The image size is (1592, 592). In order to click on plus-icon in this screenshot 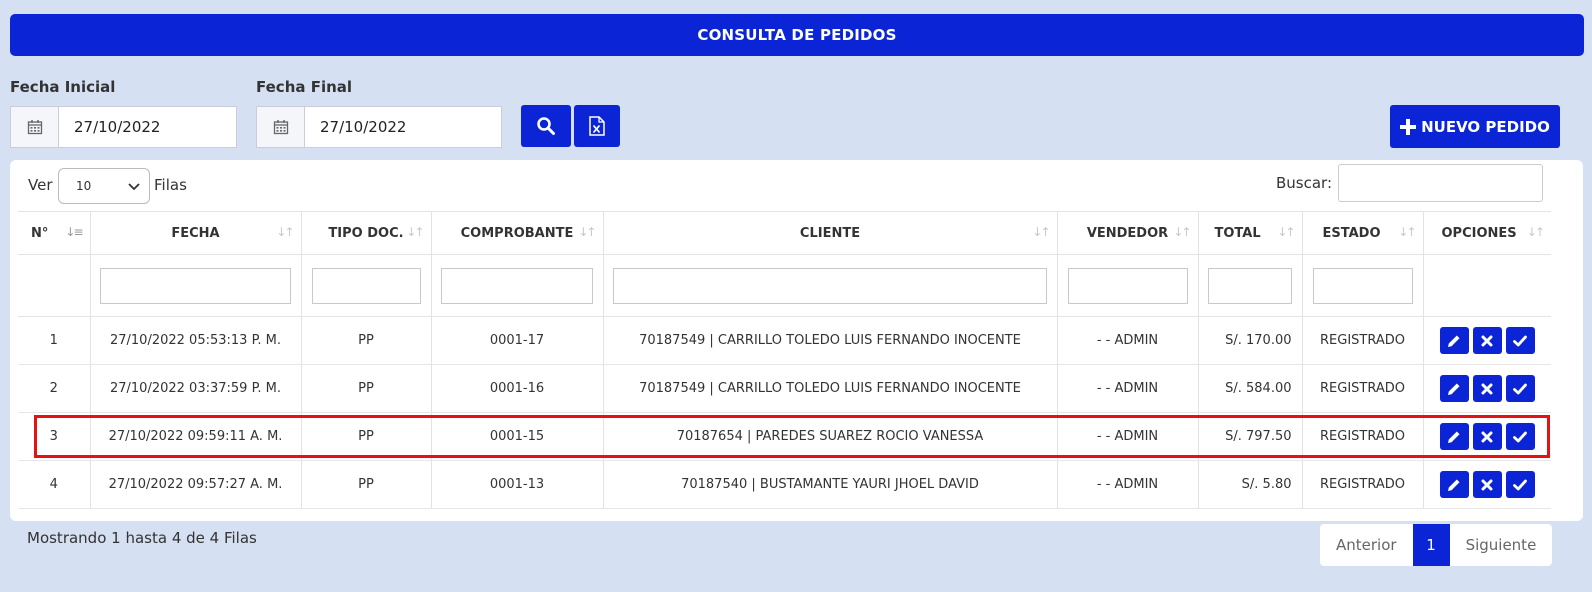, I will do `click(1408, 126)`.